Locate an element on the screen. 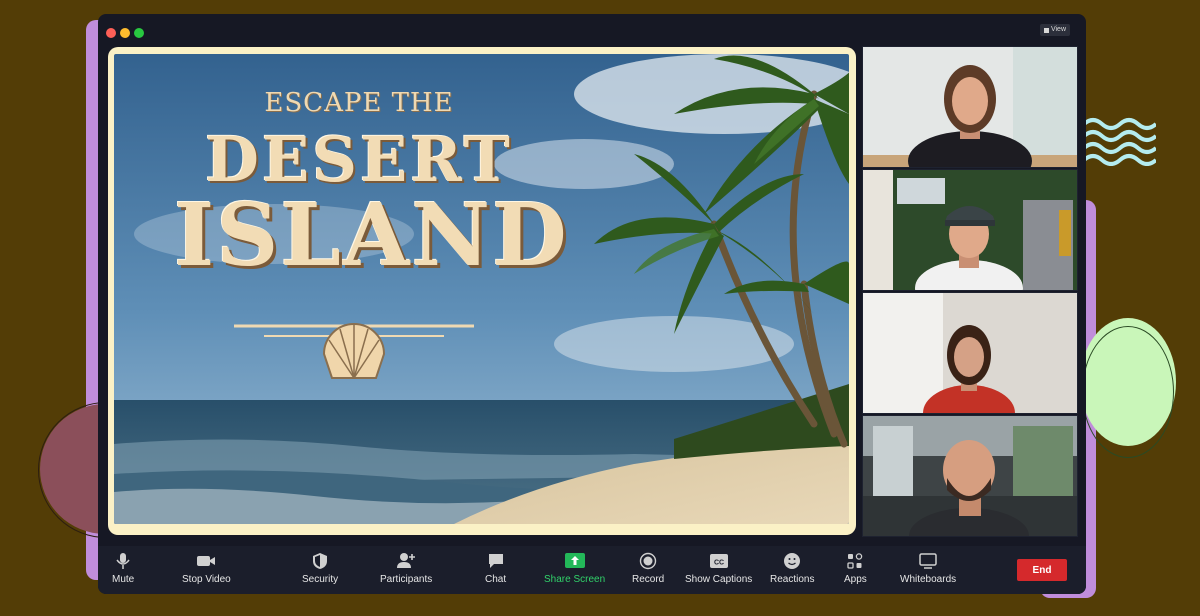 This screenshot has width=1200, height=616. security-label: Security is located at coordinates (320, 579).